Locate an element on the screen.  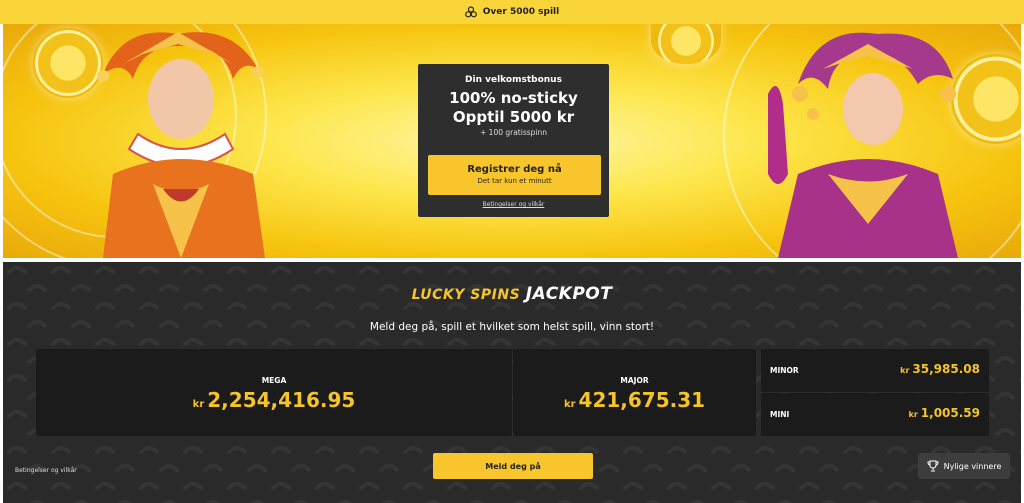
mini-jackpot-amount: kr 1,005.59 is located at coordinates (944, 413).